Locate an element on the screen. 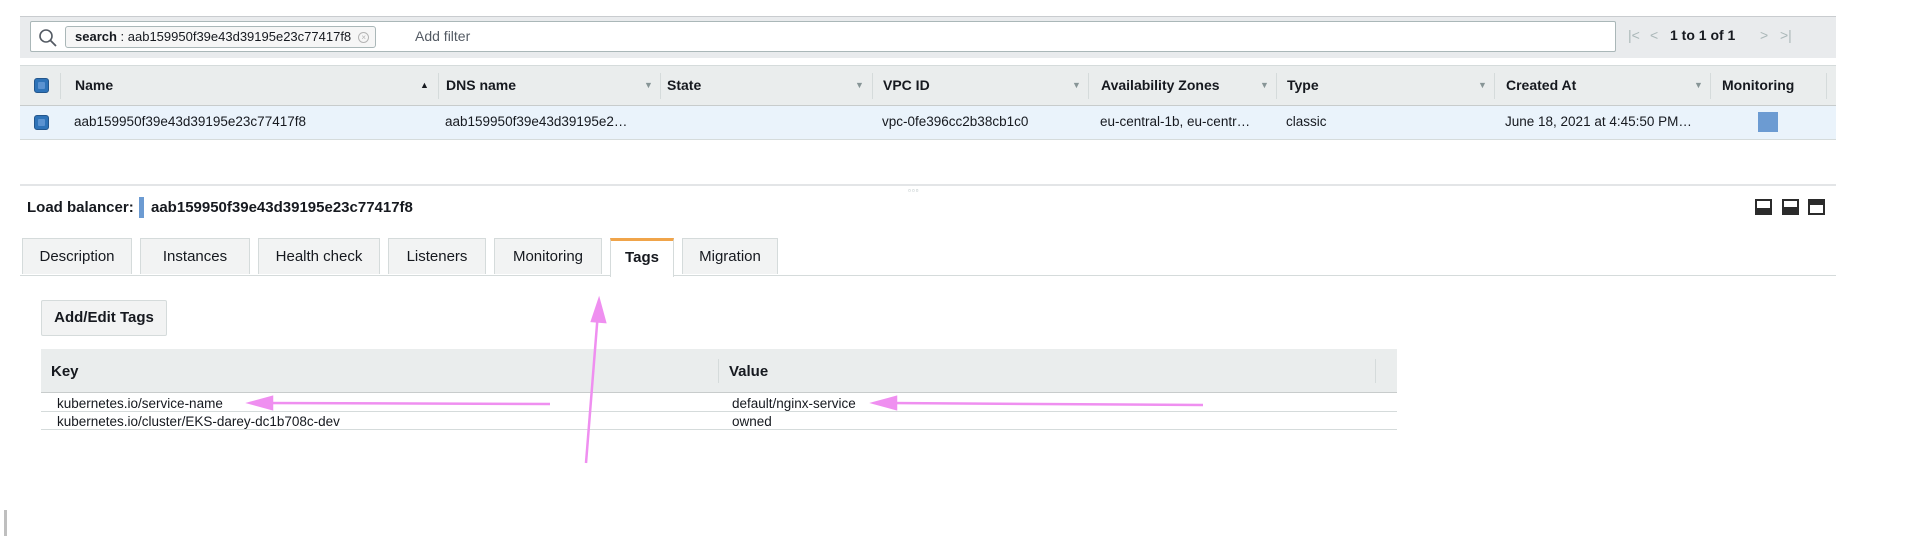  column-header-vpc-id: VPC ID is located at coordinates (906, 85).